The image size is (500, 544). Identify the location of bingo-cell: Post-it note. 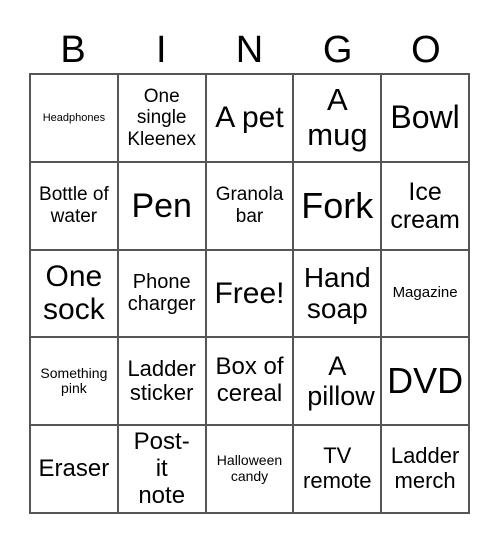
(161, 469).